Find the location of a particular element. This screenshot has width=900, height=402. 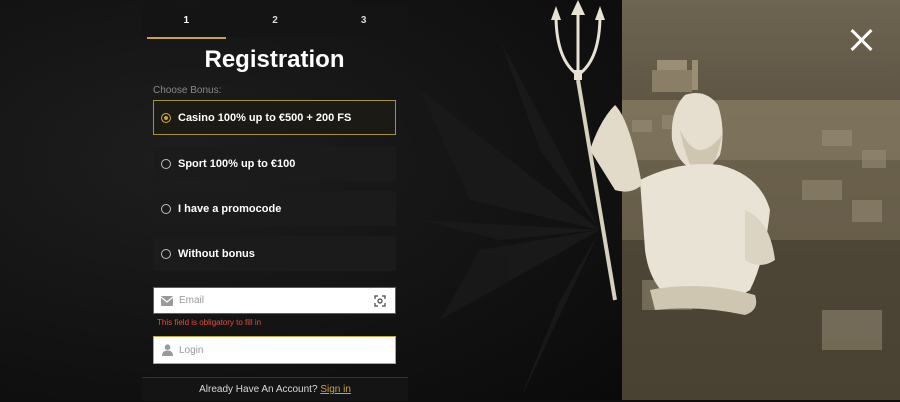

login-input is located at coordinates (287, 350).